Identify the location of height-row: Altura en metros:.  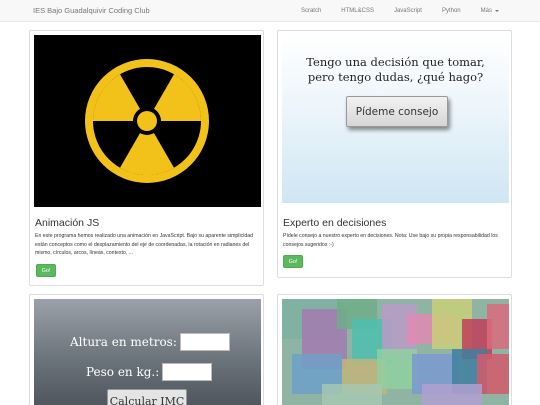
(150, 342).